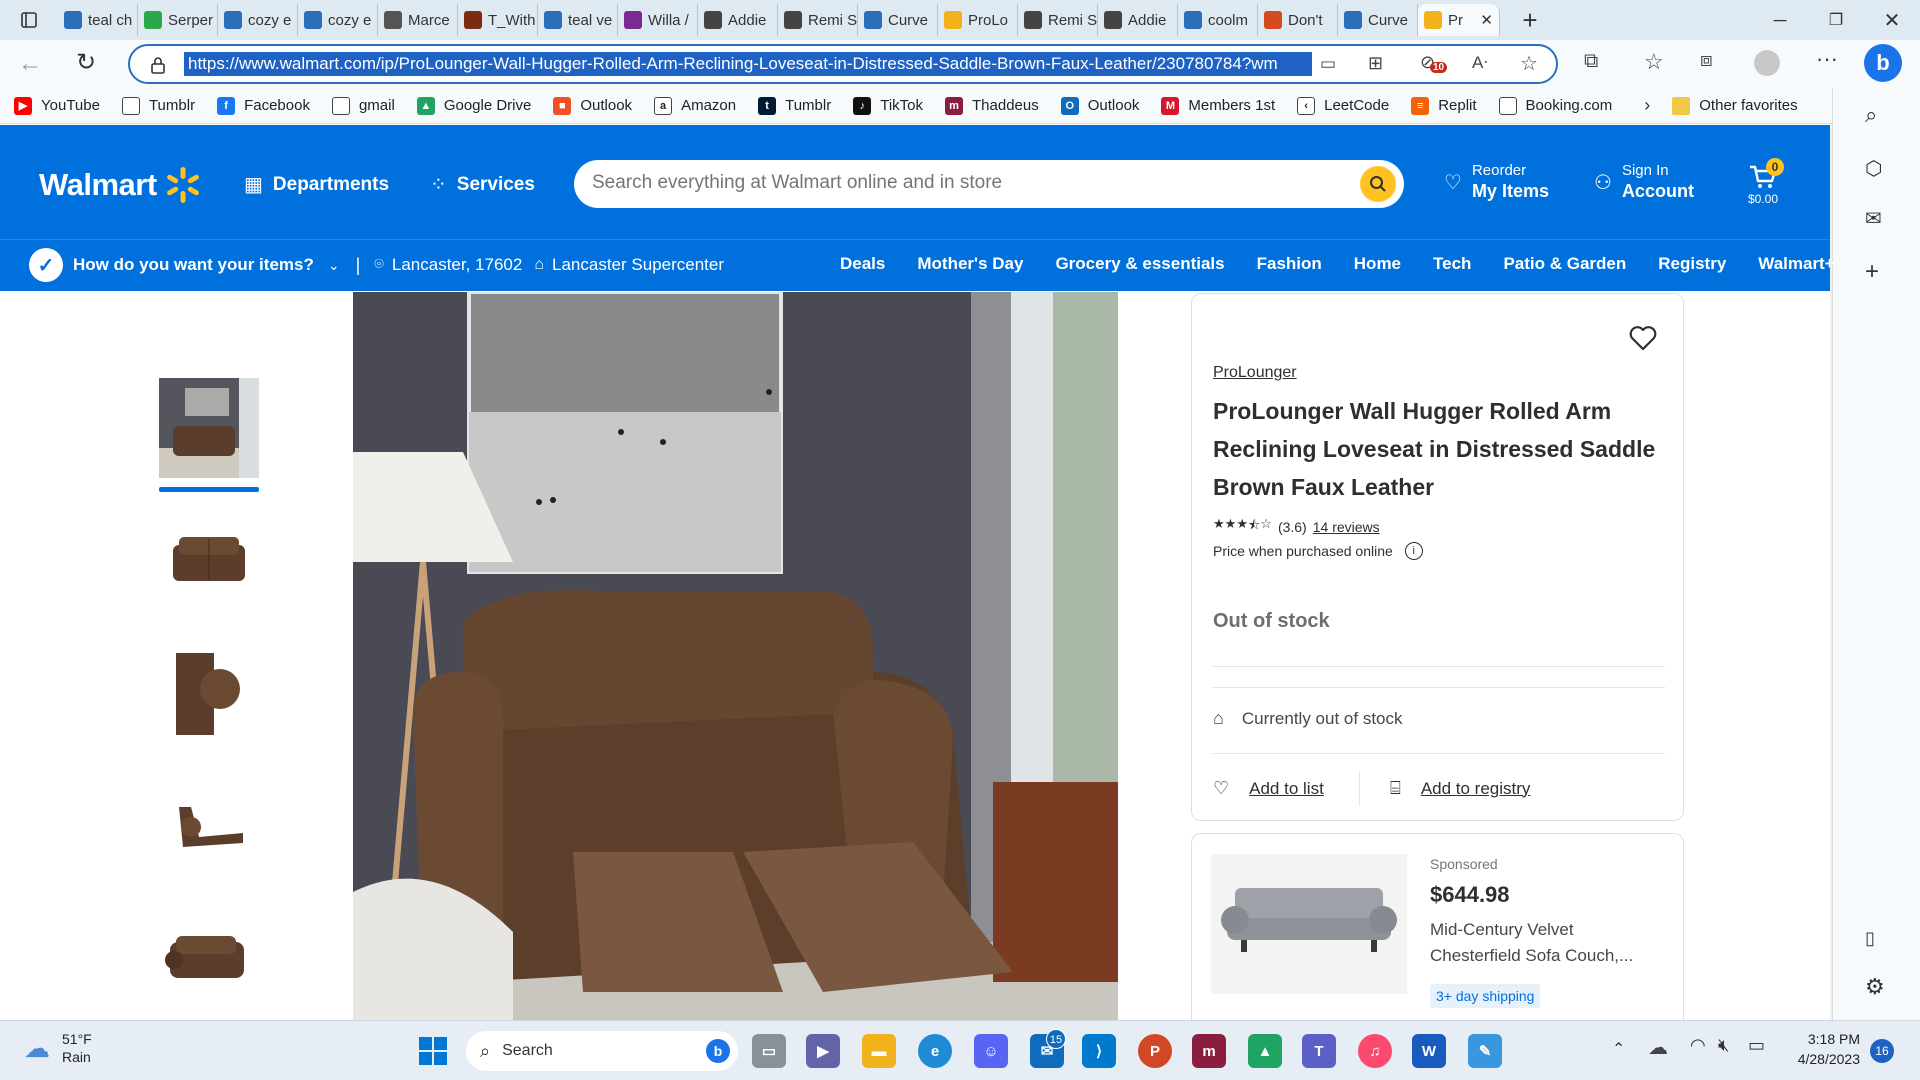  I want to click on services-button: ⁘ Services, so click(482, 184).